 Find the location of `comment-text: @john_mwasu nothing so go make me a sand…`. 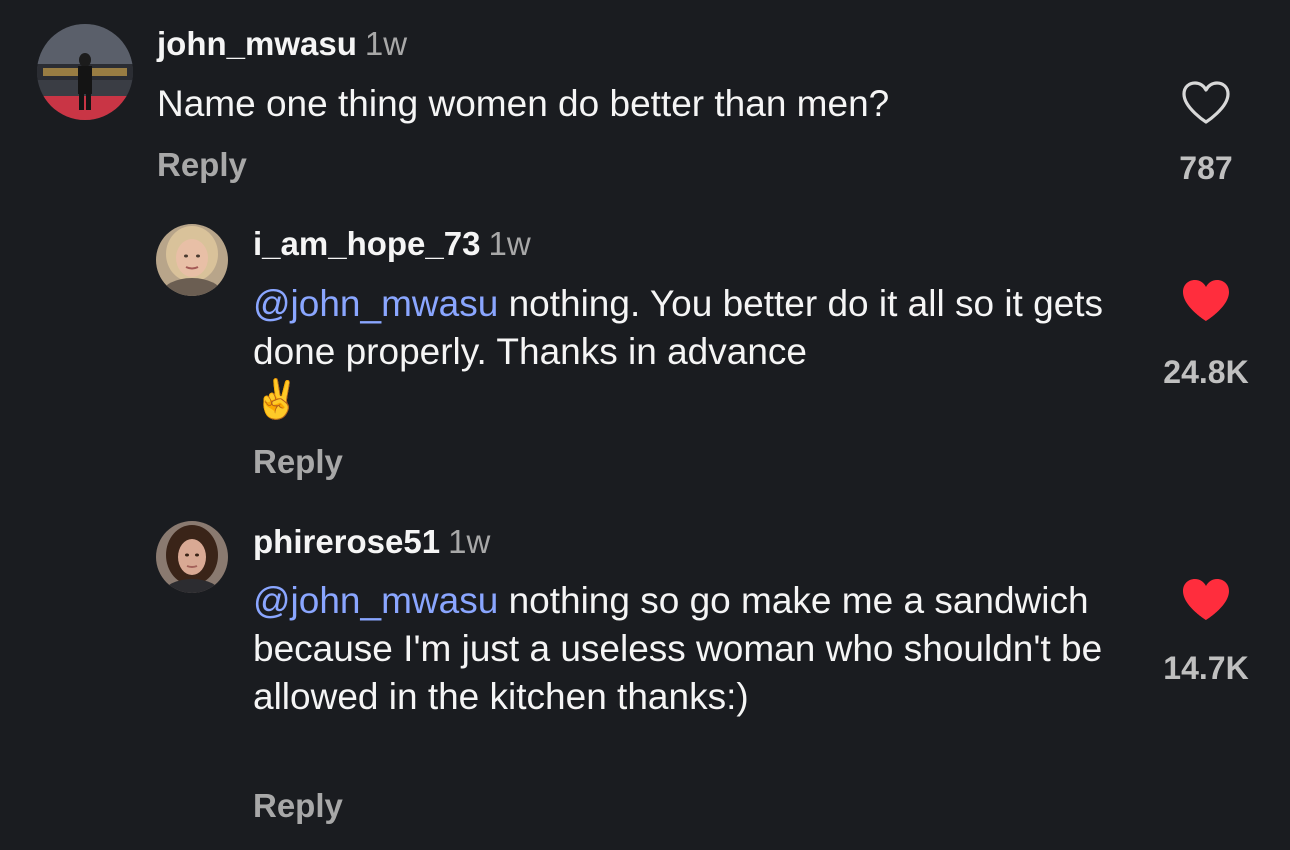

comment-text: @john_mwasu nothing so go make me a sand… is located at coordinates (688, 649).